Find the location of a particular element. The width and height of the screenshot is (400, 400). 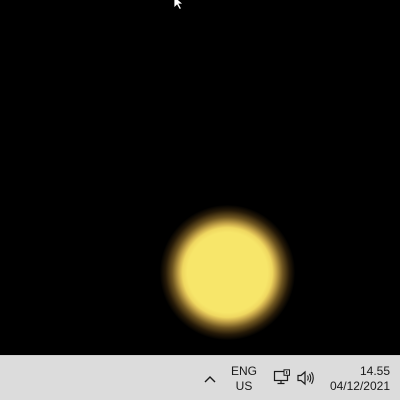

network-icon is located at coordinates (282, 378).